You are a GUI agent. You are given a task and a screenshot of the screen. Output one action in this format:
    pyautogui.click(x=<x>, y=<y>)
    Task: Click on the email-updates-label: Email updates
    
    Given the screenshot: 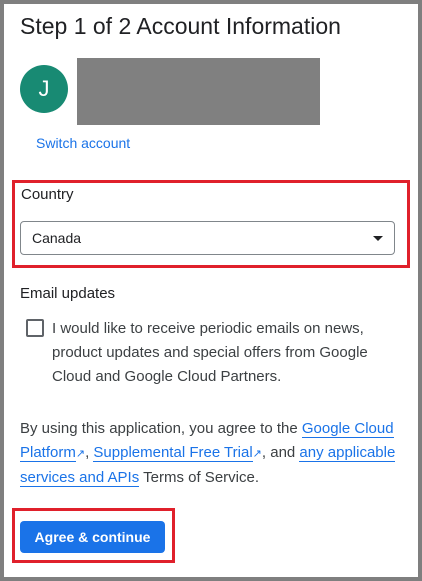 What is the action you would take?
    pyautogui.click(x=68, y=293)
    